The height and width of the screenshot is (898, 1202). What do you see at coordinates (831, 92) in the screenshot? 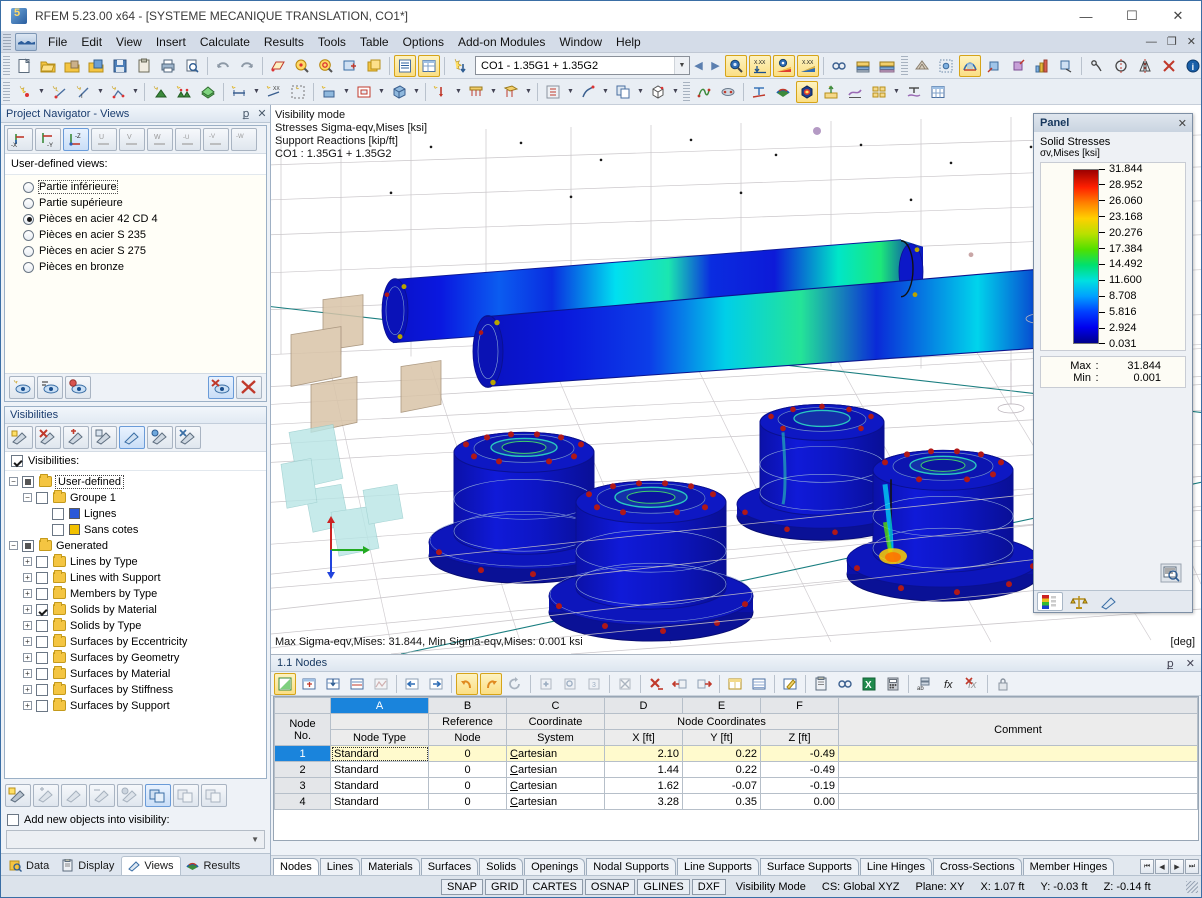
I see `support-reactions-icon` at bounding box center [831, 92].